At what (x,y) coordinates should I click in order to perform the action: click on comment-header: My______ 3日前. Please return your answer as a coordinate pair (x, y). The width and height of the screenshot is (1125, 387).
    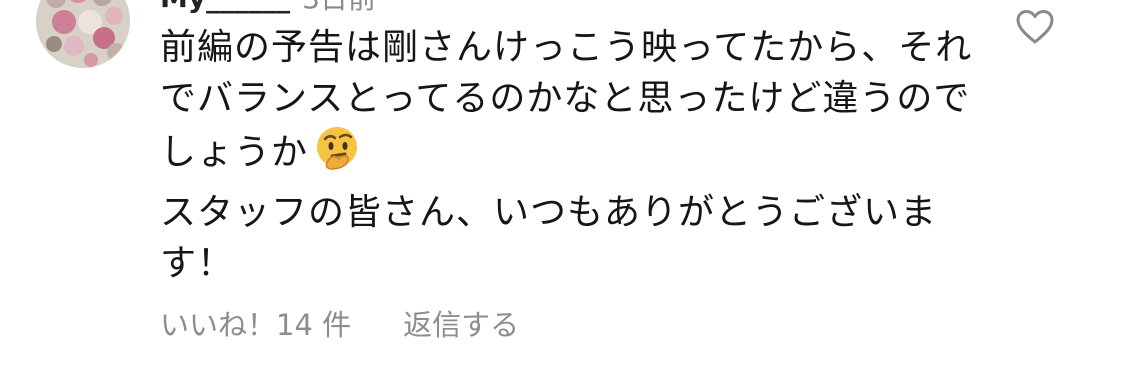
    Looking at the image, I should click on (268, 7).